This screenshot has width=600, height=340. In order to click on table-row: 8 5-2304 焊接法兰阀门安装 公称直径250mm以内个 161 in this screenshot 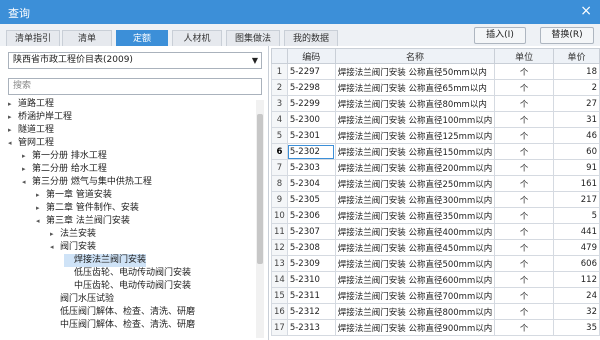, I will do `click(435, 183)`.